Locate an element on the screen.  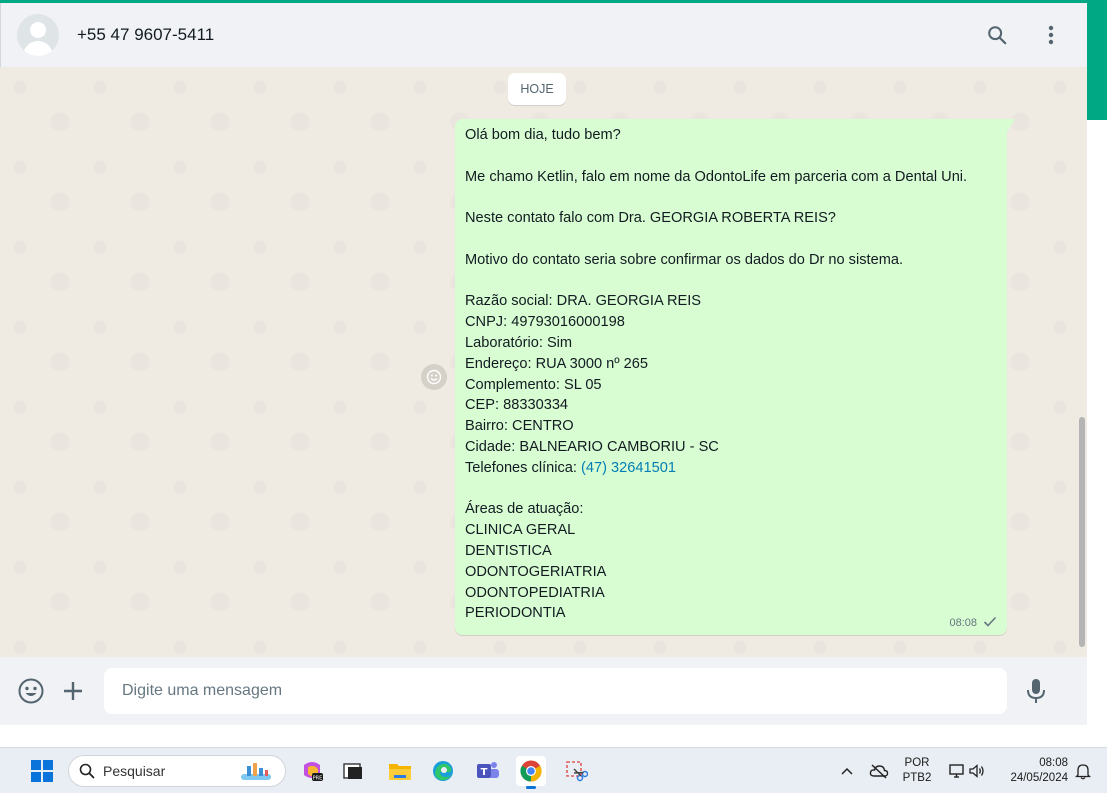
single-check-icon is located at coordinates (990, 623).